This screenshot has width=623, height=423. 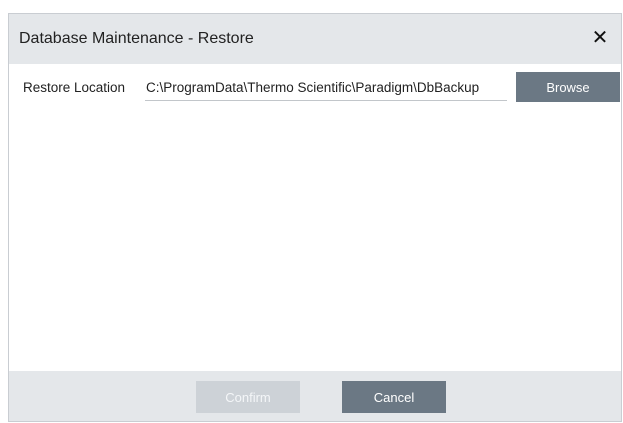 I want to click on browse-button: Browse, so click(x=568, y=87).